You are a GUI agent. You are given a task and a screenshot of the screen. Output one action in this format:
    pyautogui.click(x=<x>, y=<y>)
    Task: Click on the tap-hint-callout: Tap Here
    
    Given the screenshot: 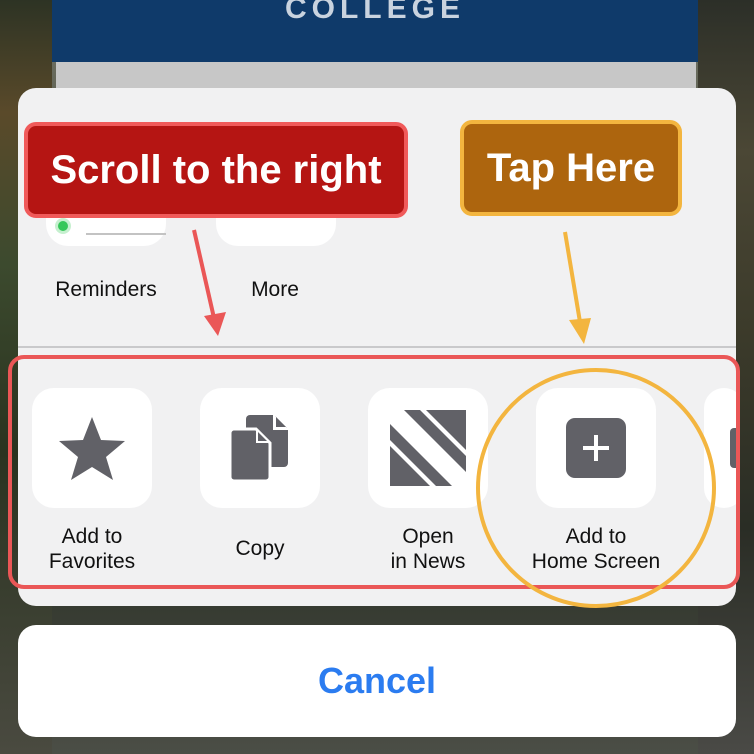 What is the action you would take?
    pyautogui.click(x=571, y=168)
    